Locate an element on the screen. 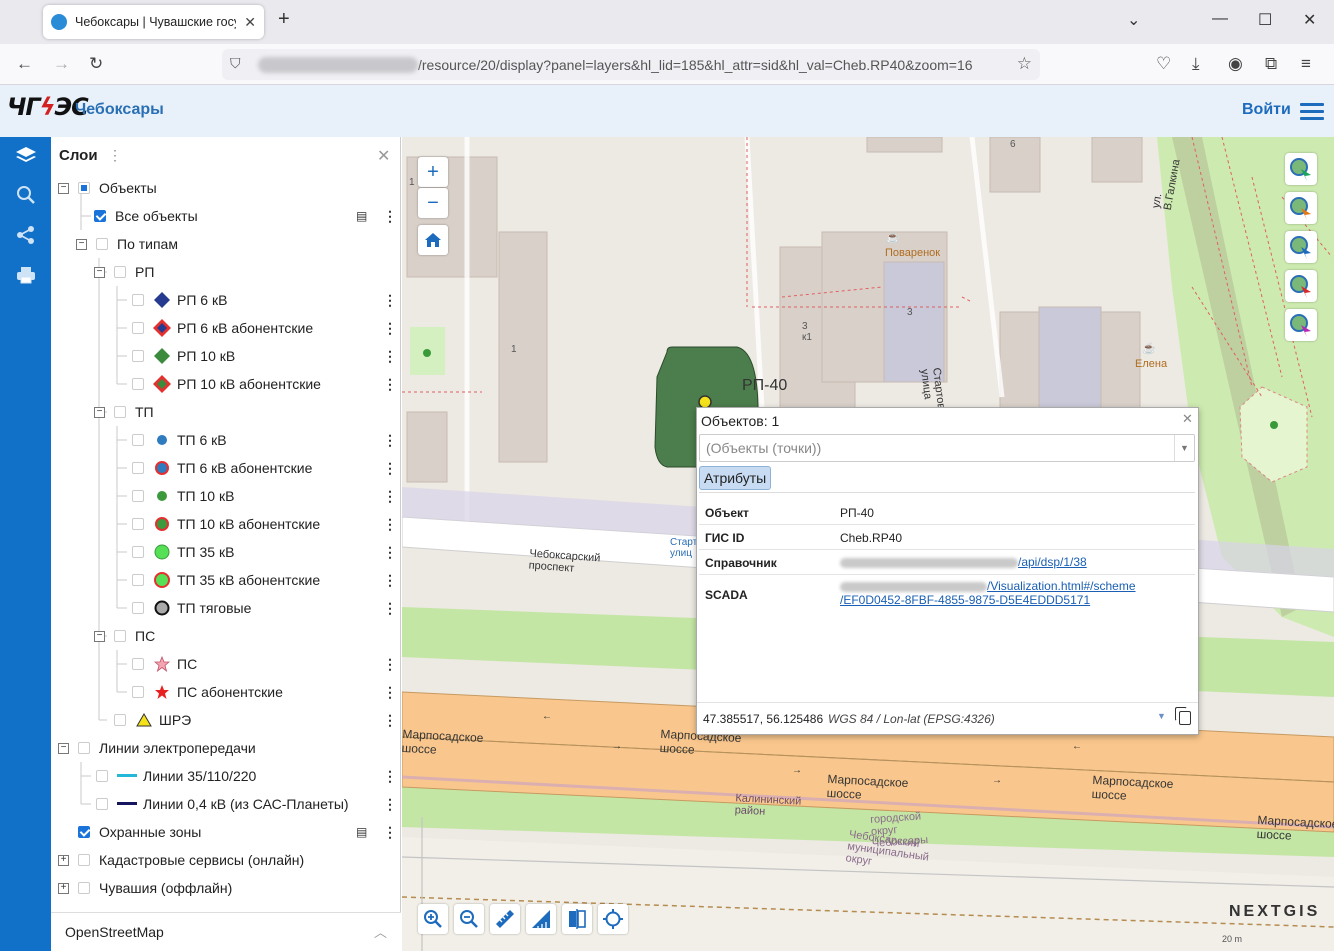 Image resolution: width=1334 pixels, height=951 pixels. share-icon is located at coordinates (26, 237).